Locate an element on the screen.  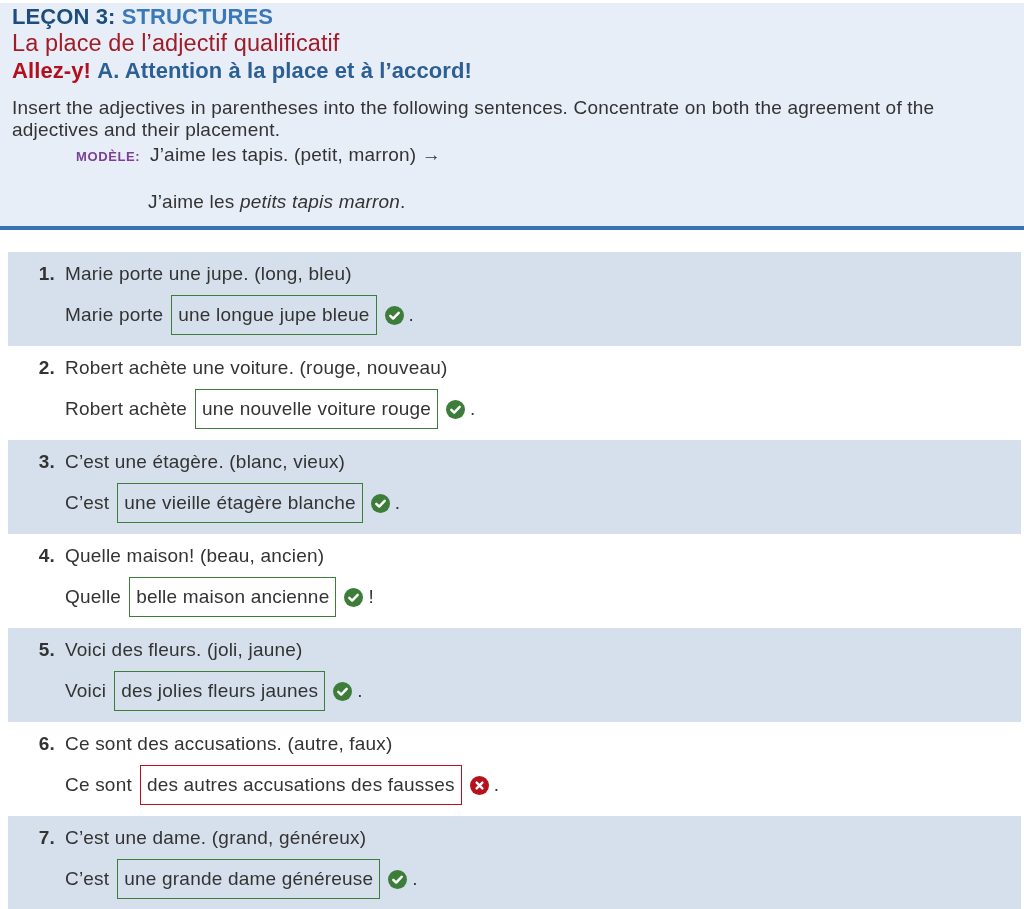
answer-prefix: Marie porte is located at coordinates (114, 314).